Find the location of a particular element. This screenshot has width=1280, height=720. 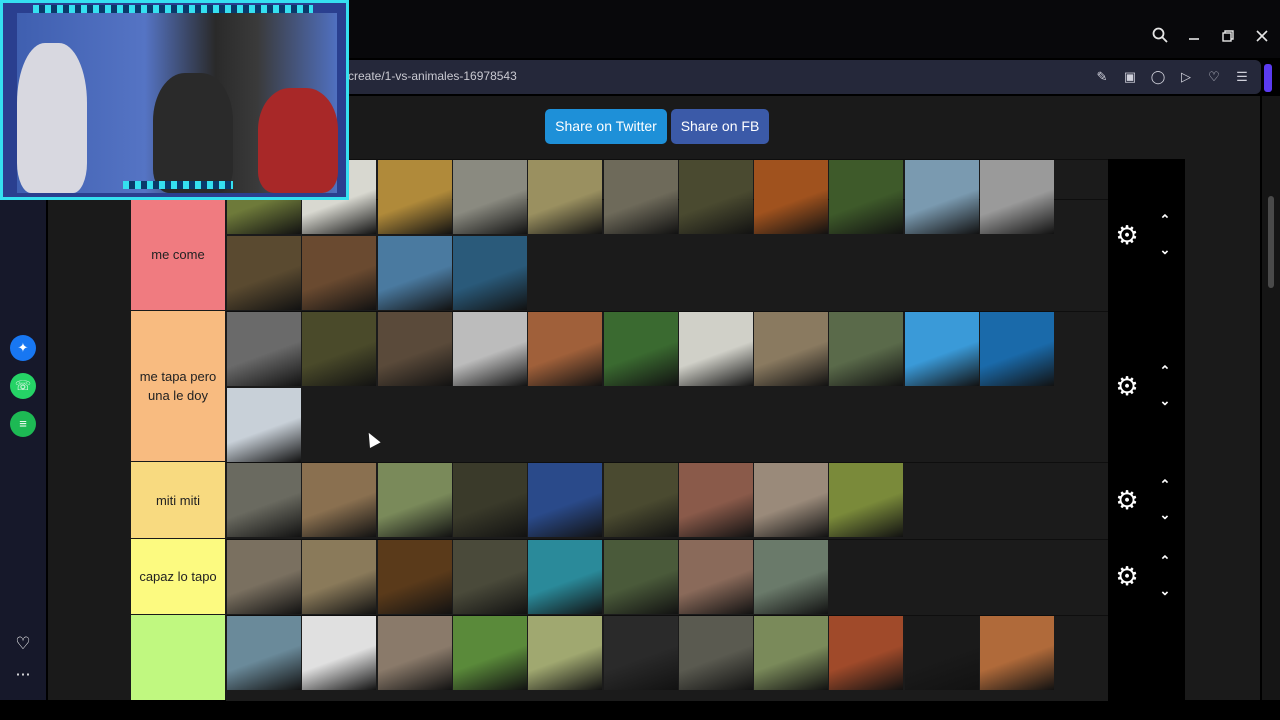

webcam-overlay is located at coordinates (174, 100).